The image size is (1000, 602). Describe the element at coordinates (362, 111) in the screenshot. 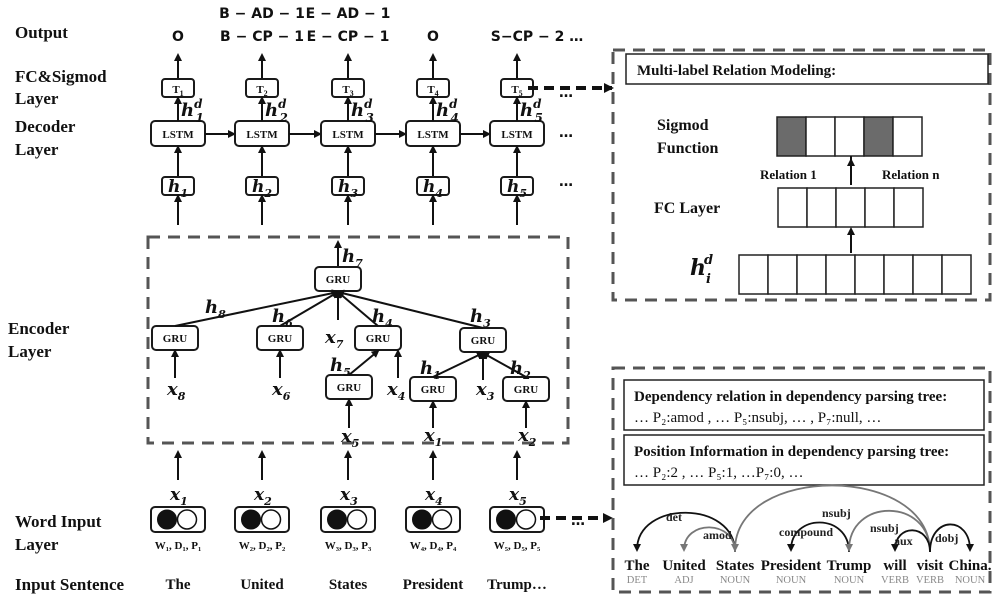

I see `decoder-hidden-label: hd 3` at that location.